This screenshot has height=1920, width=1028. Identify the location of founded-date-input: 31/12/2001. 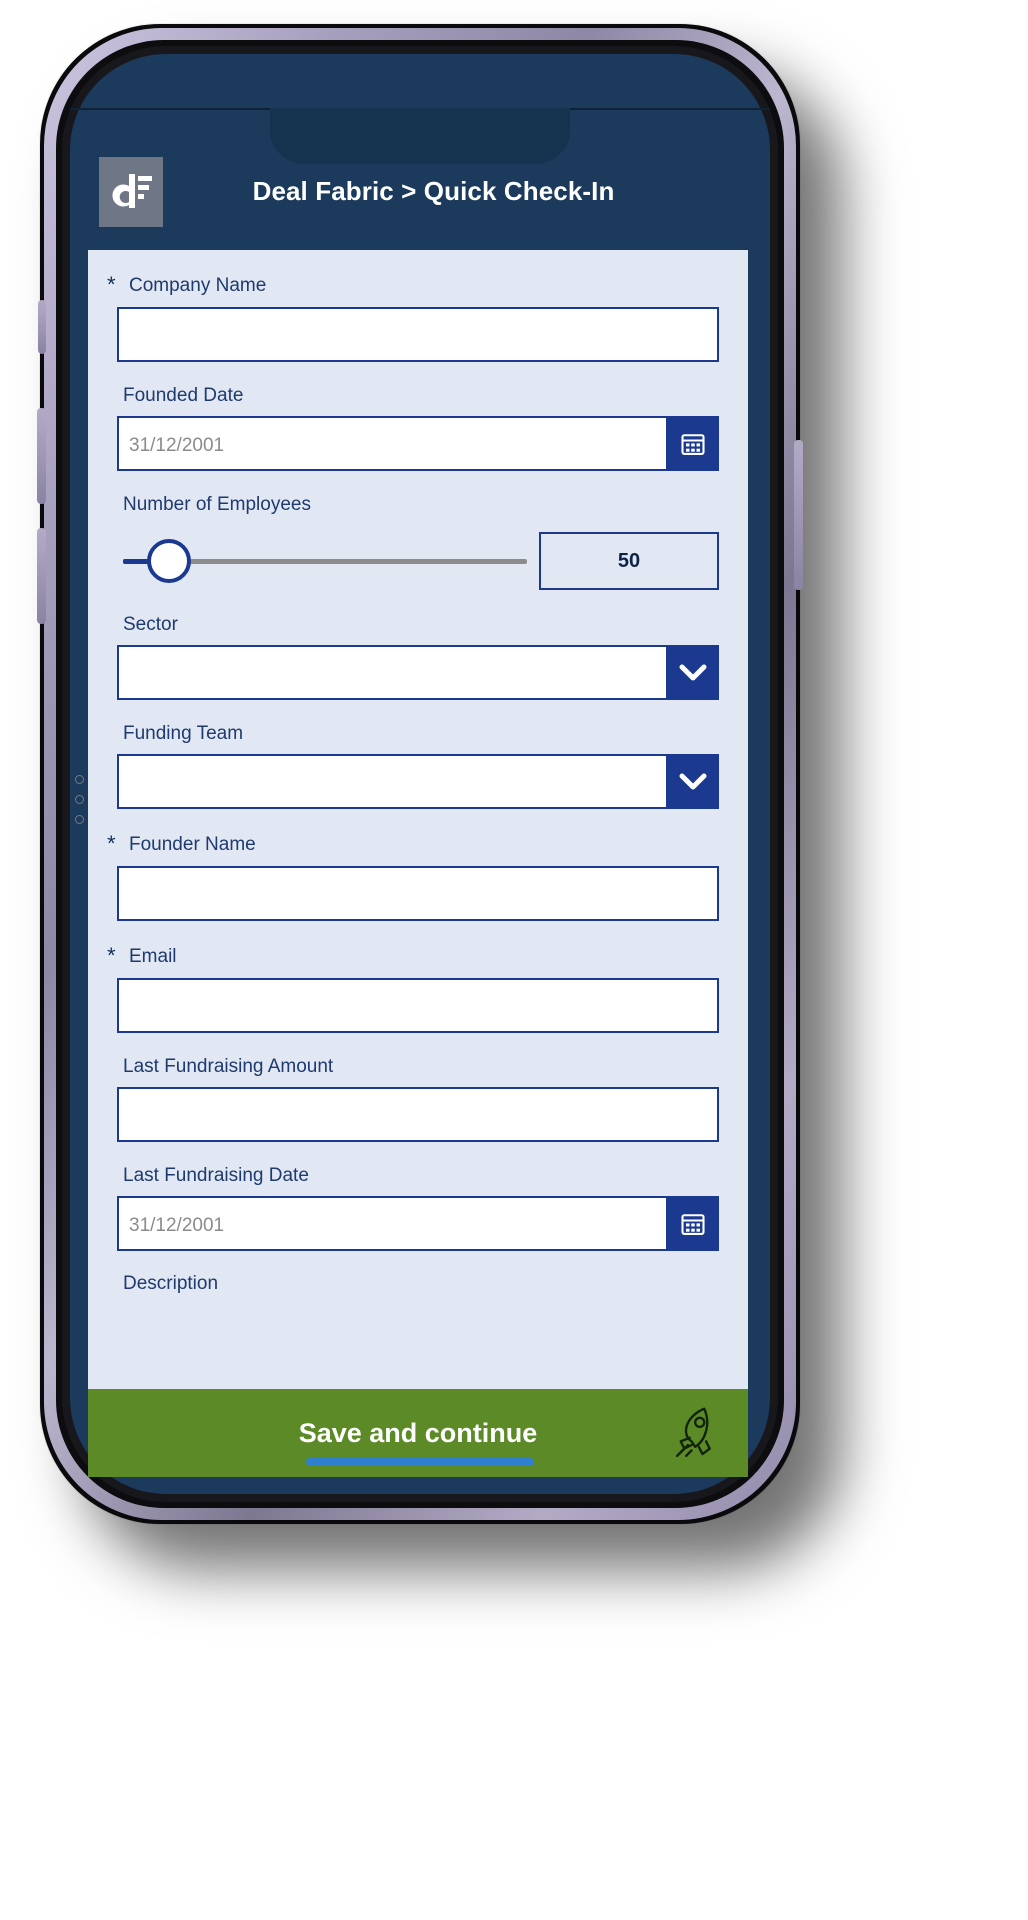
(391, 443).